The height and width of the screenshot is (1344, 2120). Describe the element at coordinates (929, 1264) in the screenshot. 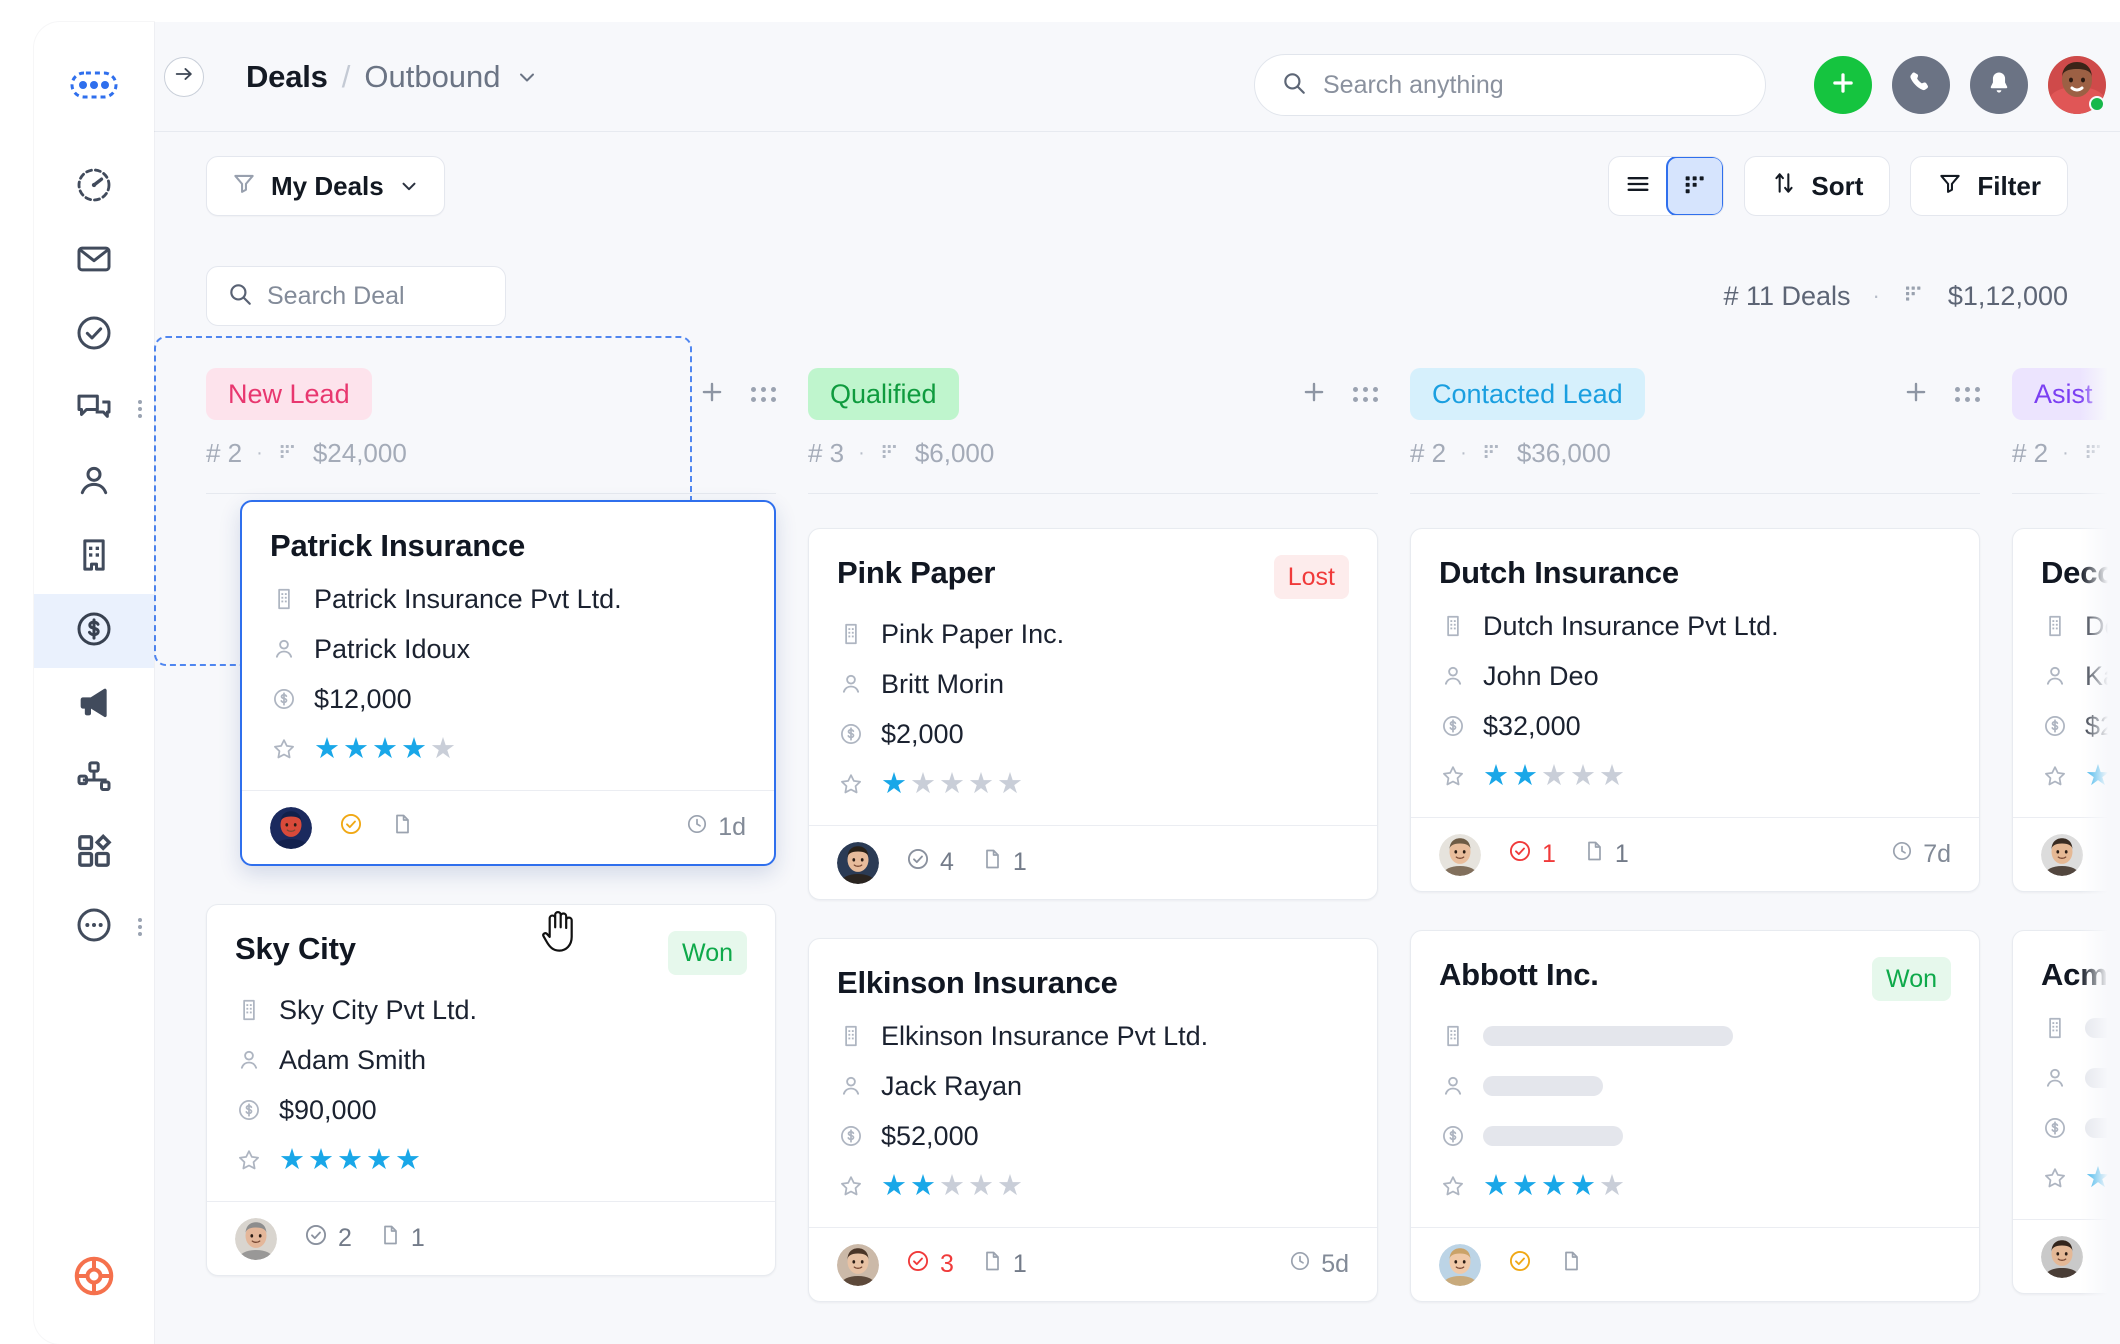

I see `task-count: 3` at that location.